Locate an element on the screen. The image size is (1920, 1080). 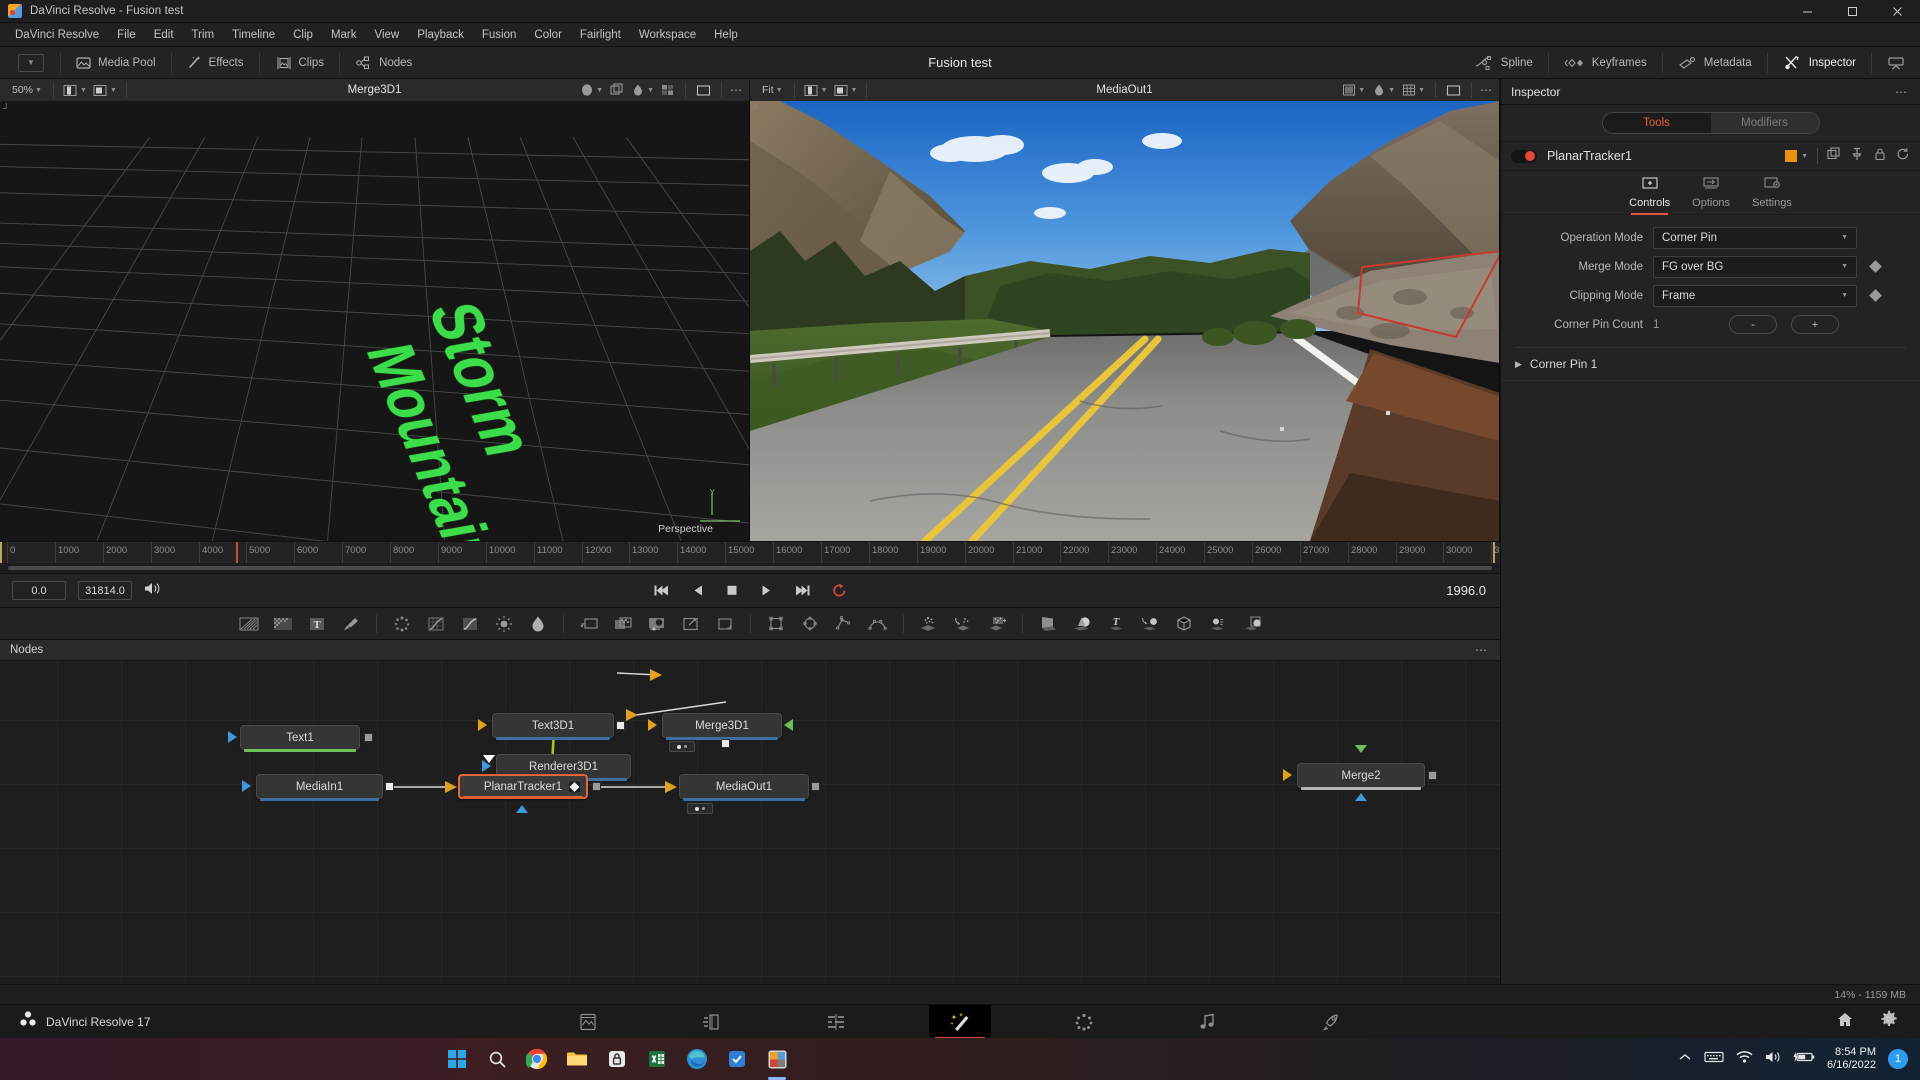
merge-mode-keyframe-icon is located at coordinates (1875, 266).